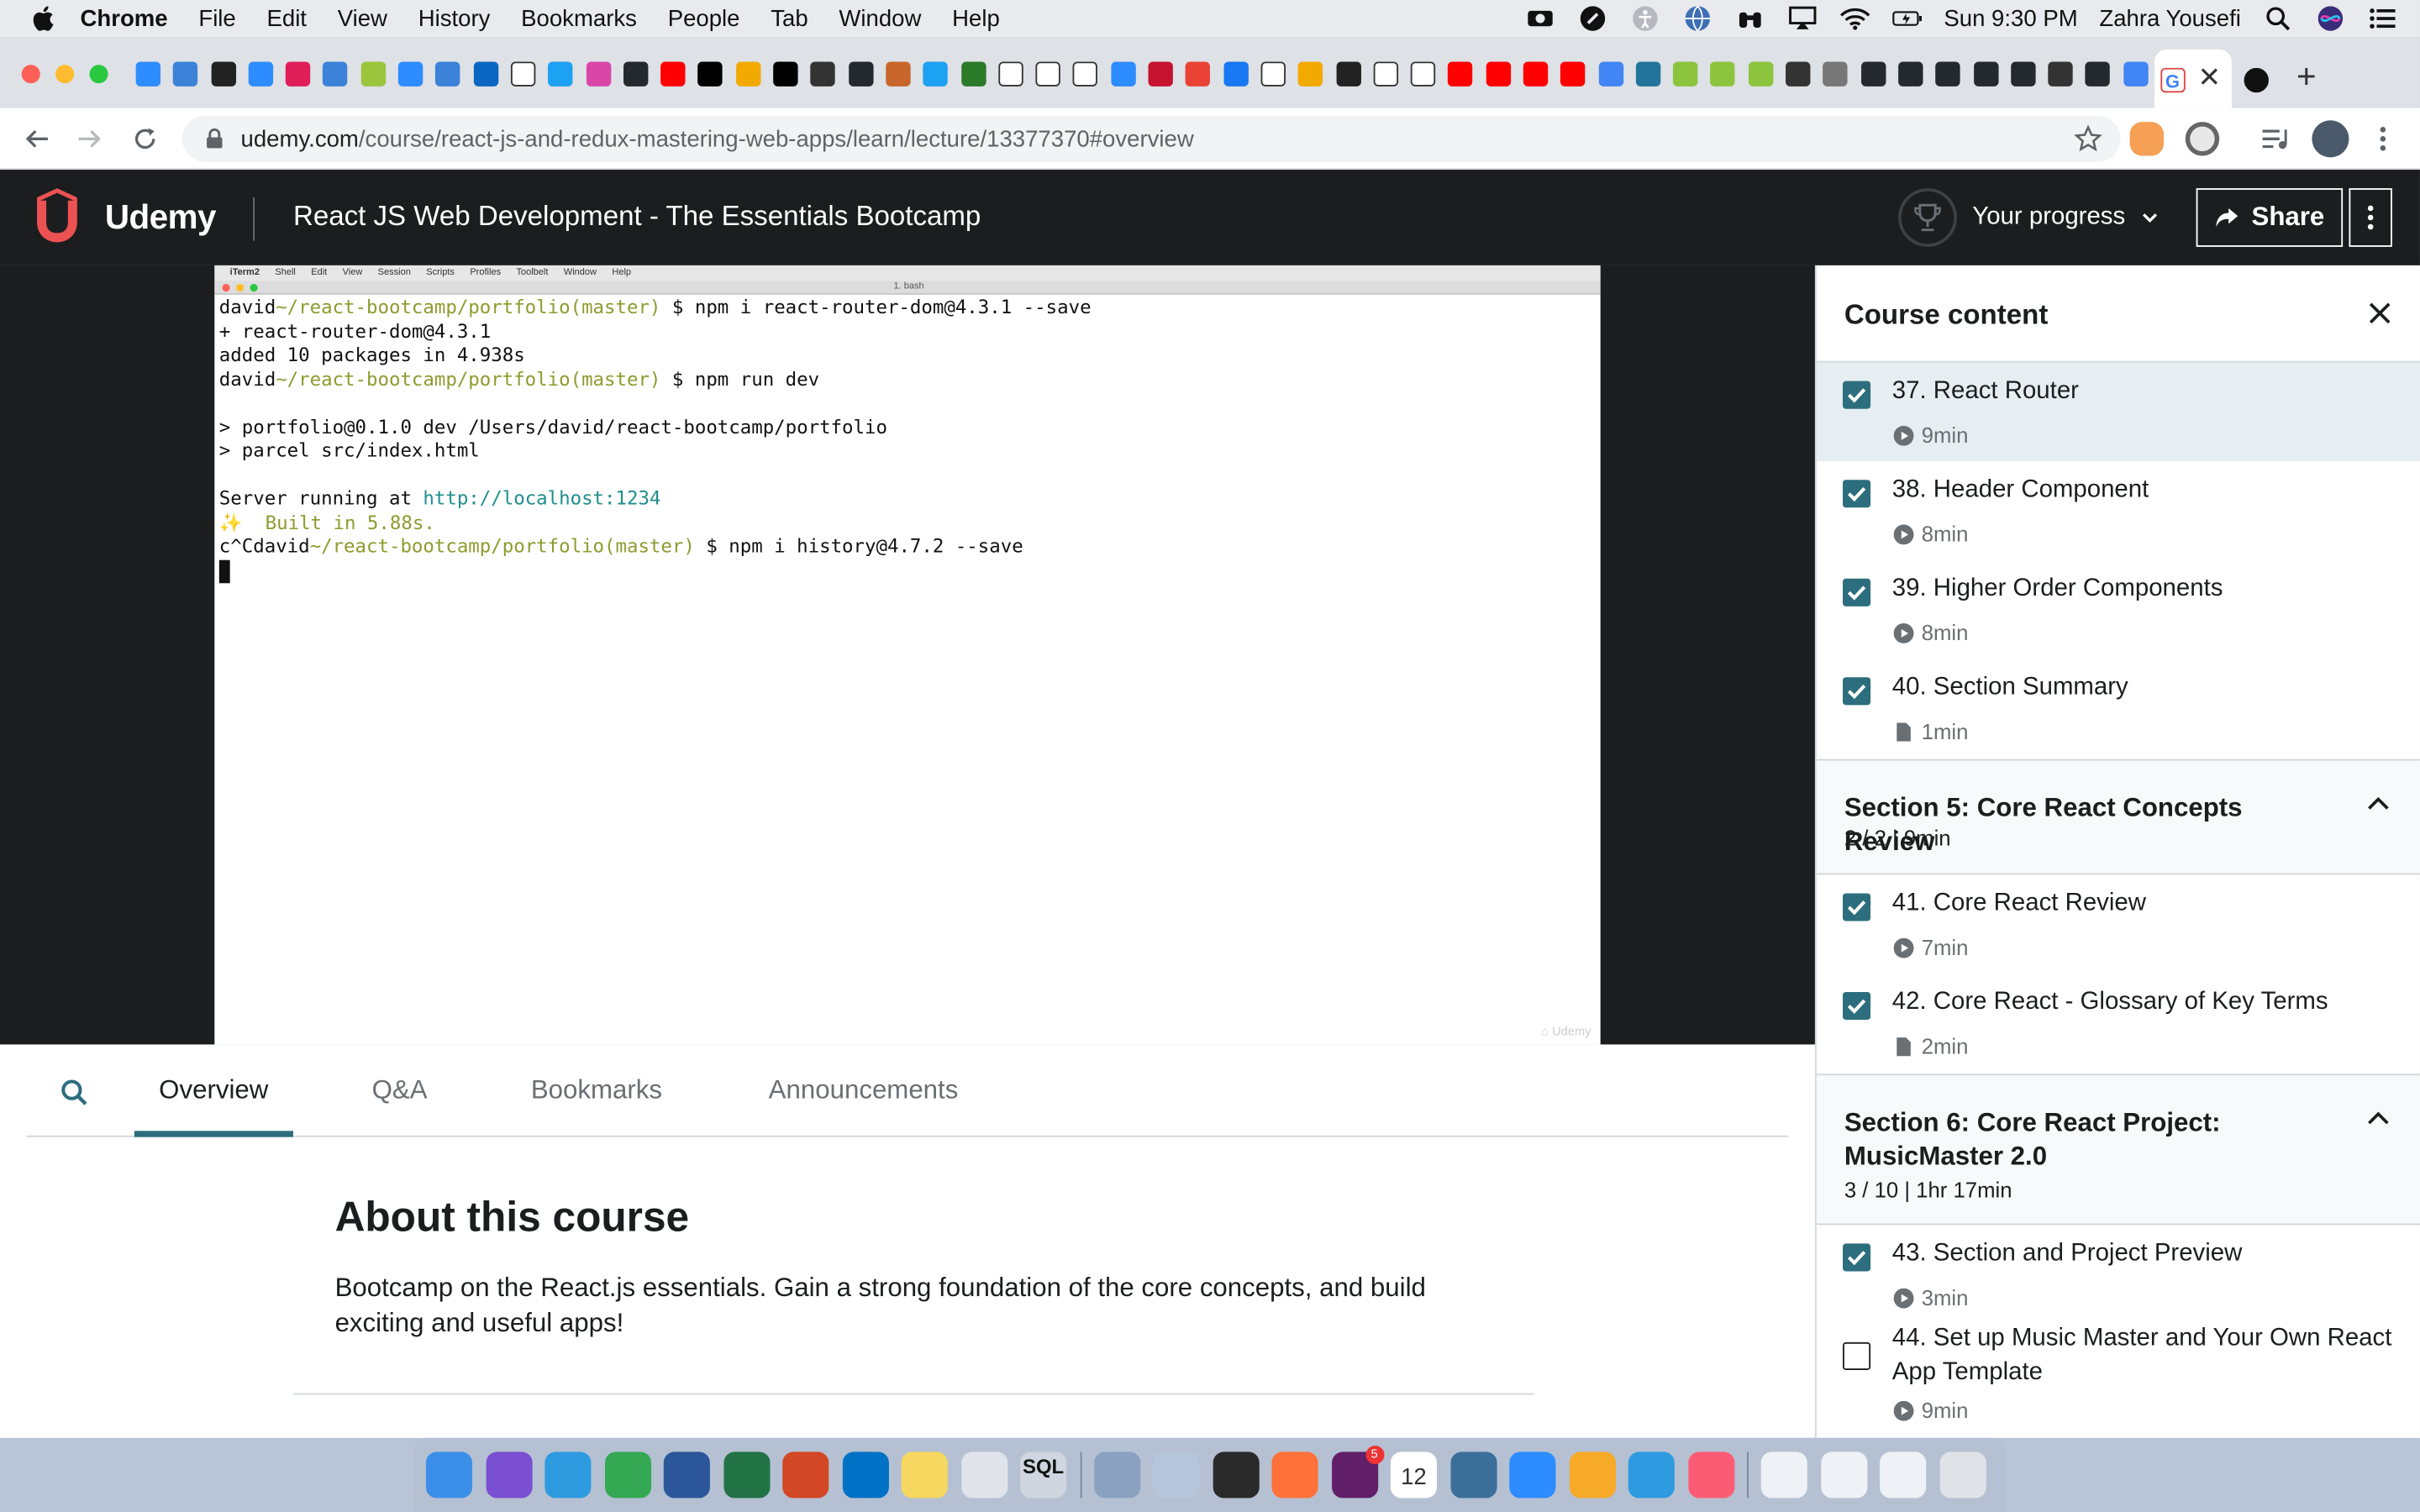 Image resolution: width=2420 pixels, height=1512 pixels. Describe the element at coordinates (2118, 708) in the screenshot. I see `lecture-item: 40. Section Summary 1min` at that location.